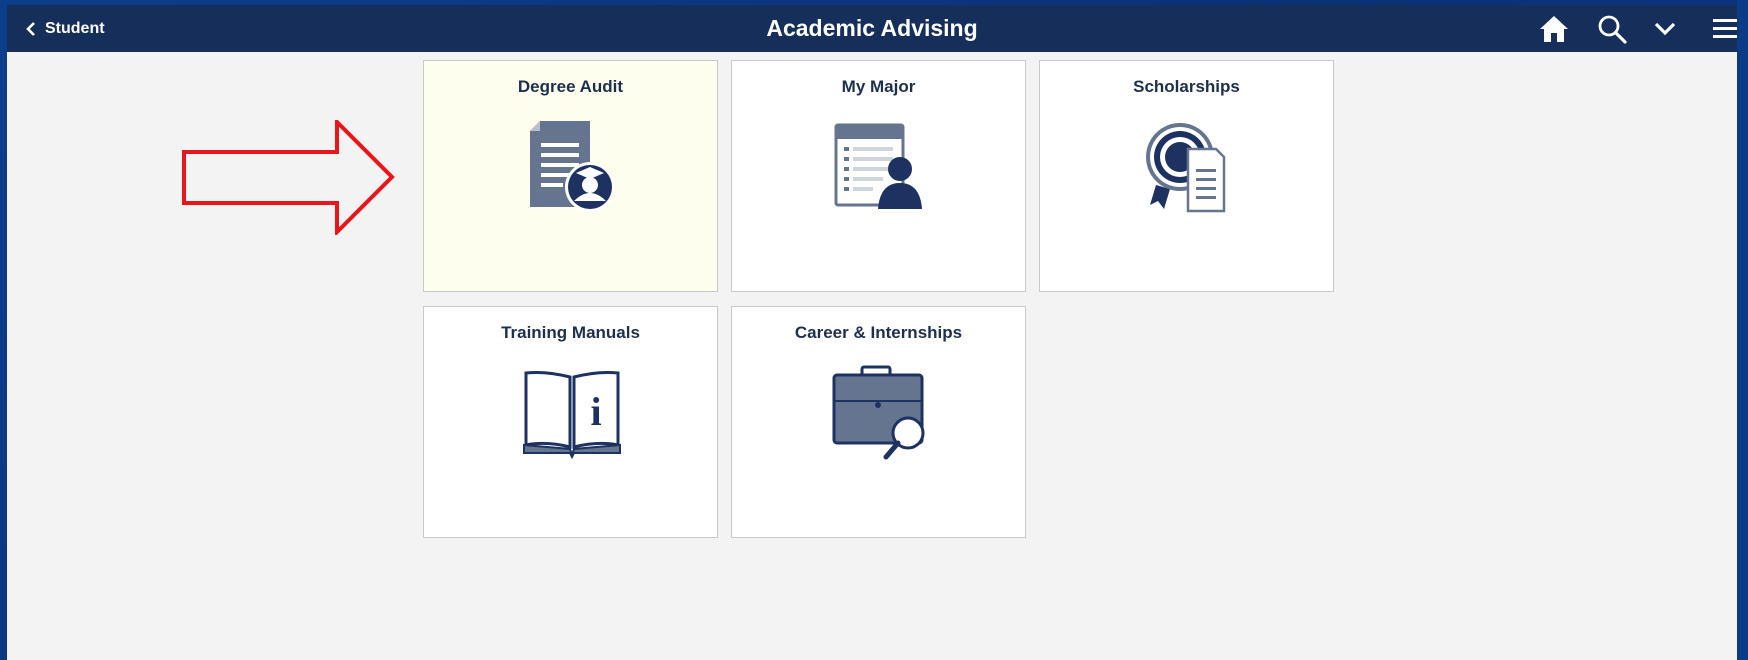 Image resolution: width=1748 pixels, height=660 pixels. Describe the element at coordinates (1186, 86) in the screenshot. I see `tile-title: Scholarships` at that location.